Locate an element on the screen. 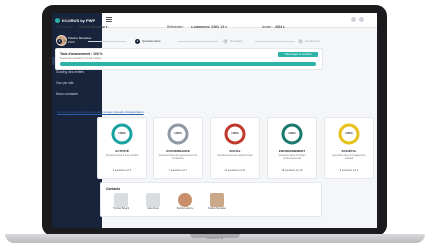  kpi-count: 5 questions sur 5 is located at coordinates (122, 170).